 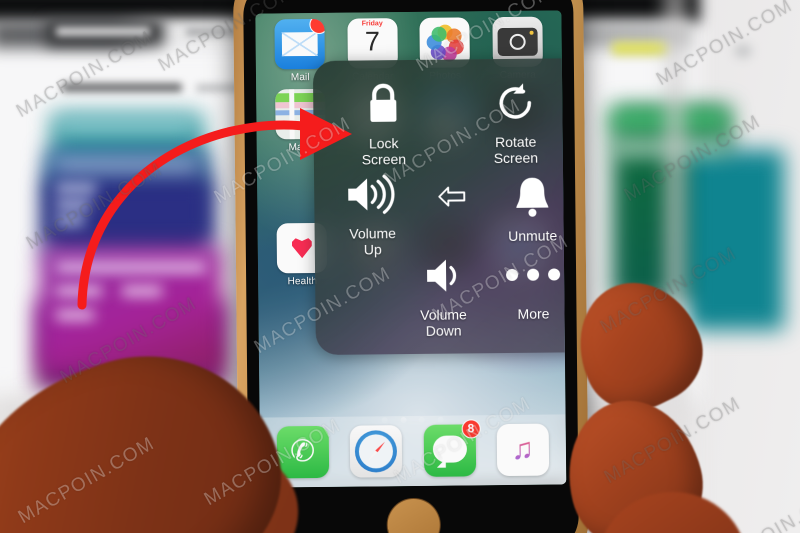 What do you see at coordinates (443, 275) in the screenshot?
I see `speaker-quiet-icon` at bounding box center [443, 275].